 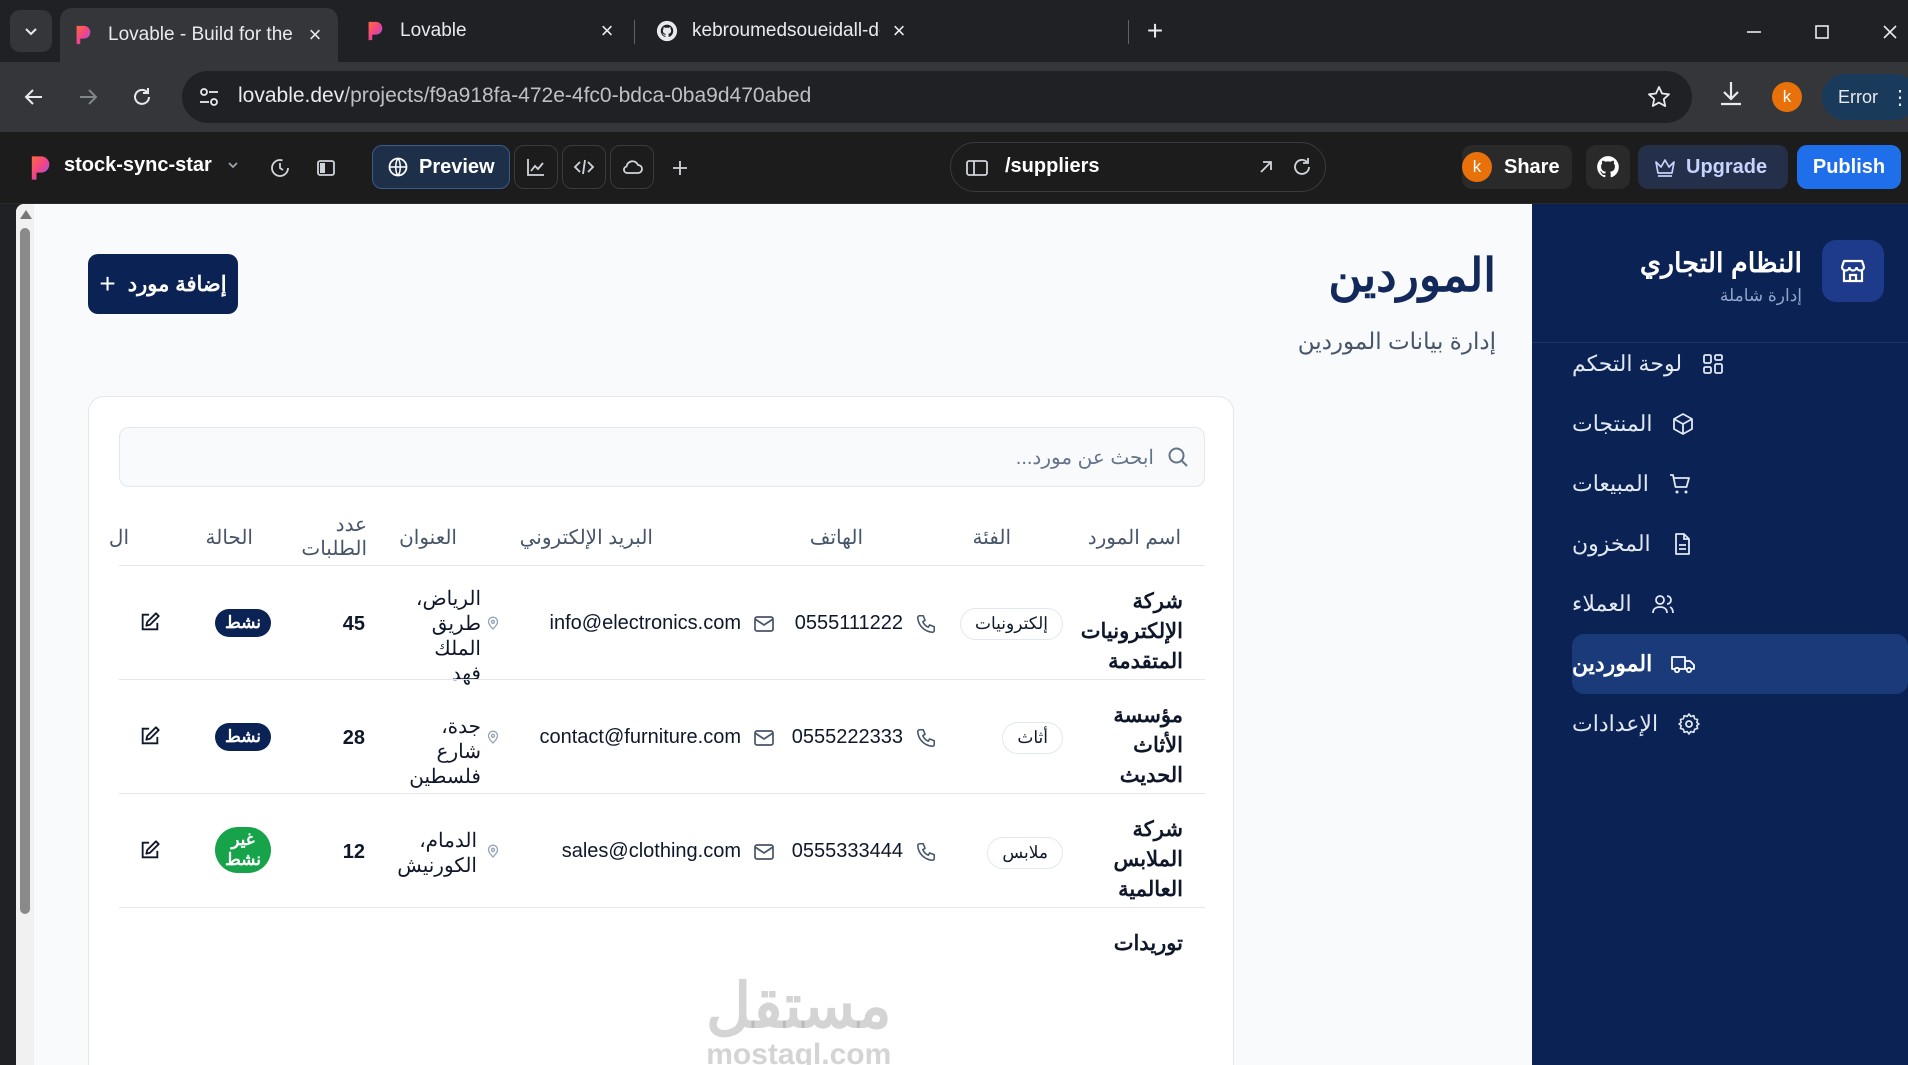 What do you see at coordinates (1740, 424) in the screenshot?
I see `sidebar-item-products: المنتجات` at bounding box center [1740, 424].